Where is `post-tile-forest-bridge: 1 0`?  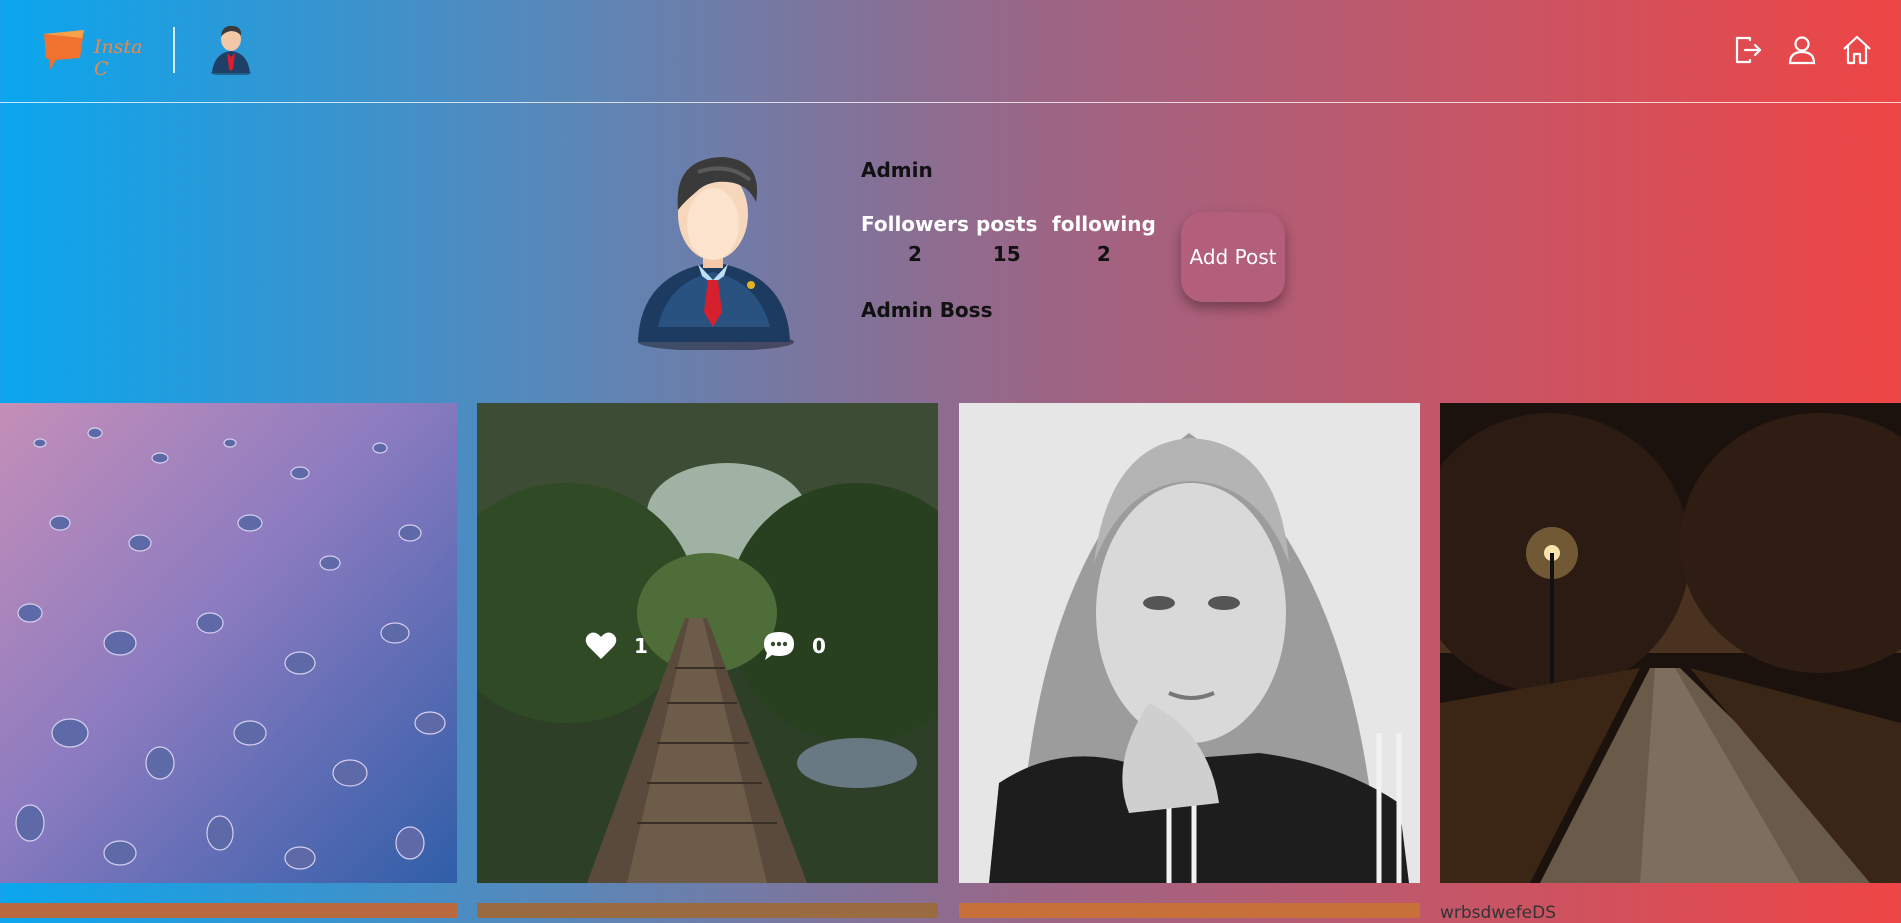 post-tile-forest-bridge: 1 0 is located at coordinates (707, 643).